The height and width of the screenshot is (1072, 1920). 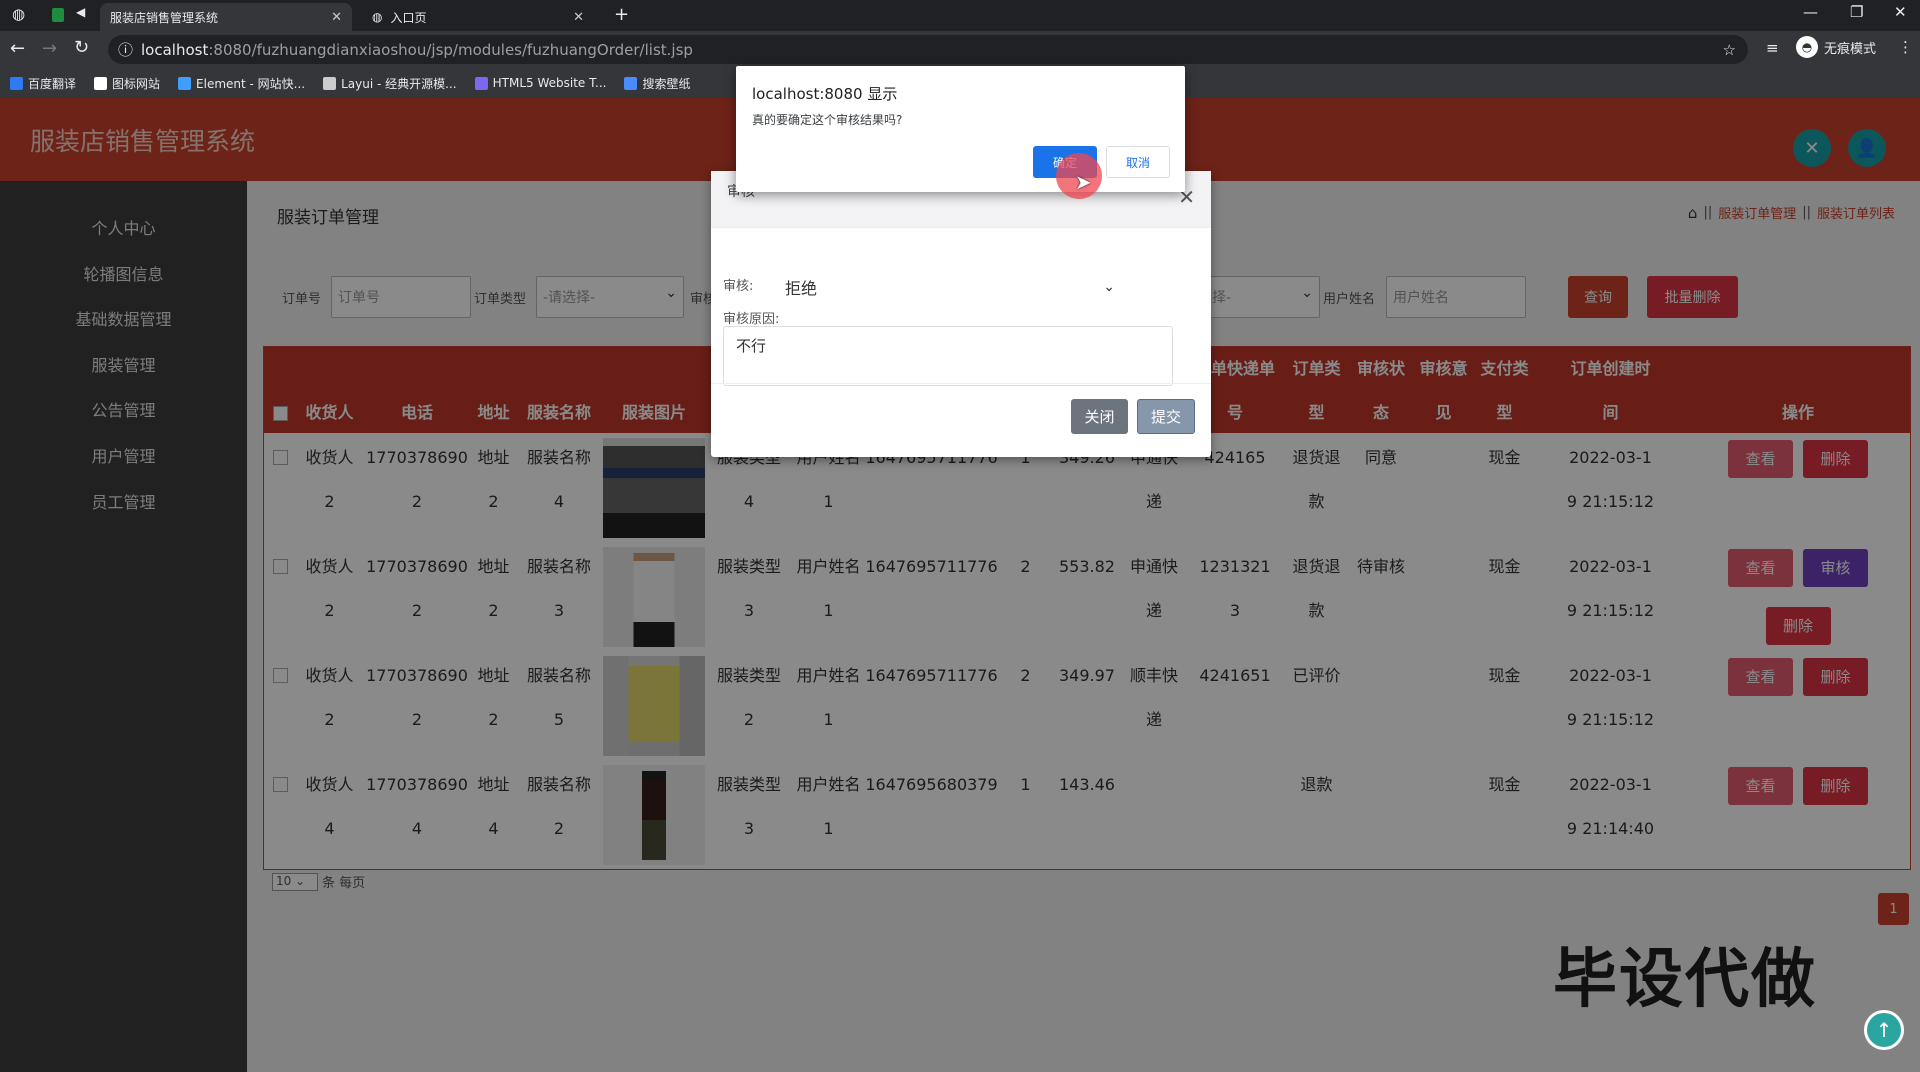 What do you see at coordinates (81, 47) in the screenshot?
I see `reload-icon: ↻` at bounding box center [81, 47].